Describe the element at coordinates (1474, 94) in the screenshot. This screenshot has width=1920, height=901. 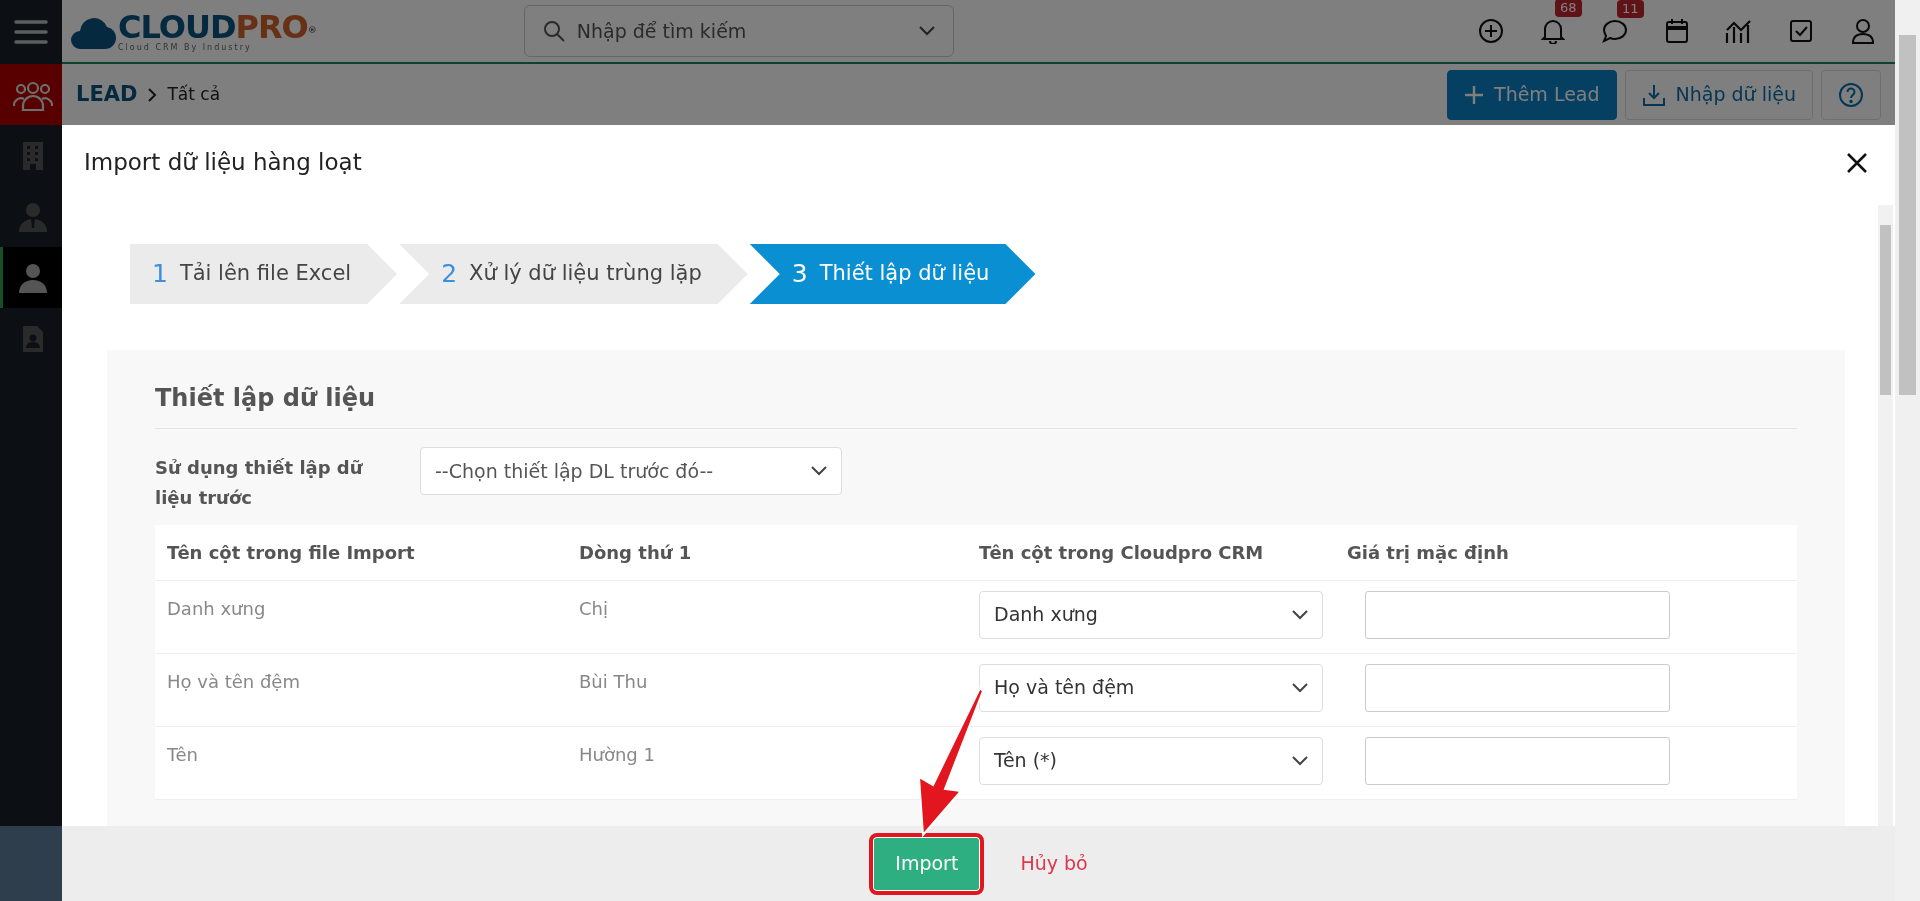
I see `plus-icon` at that location.